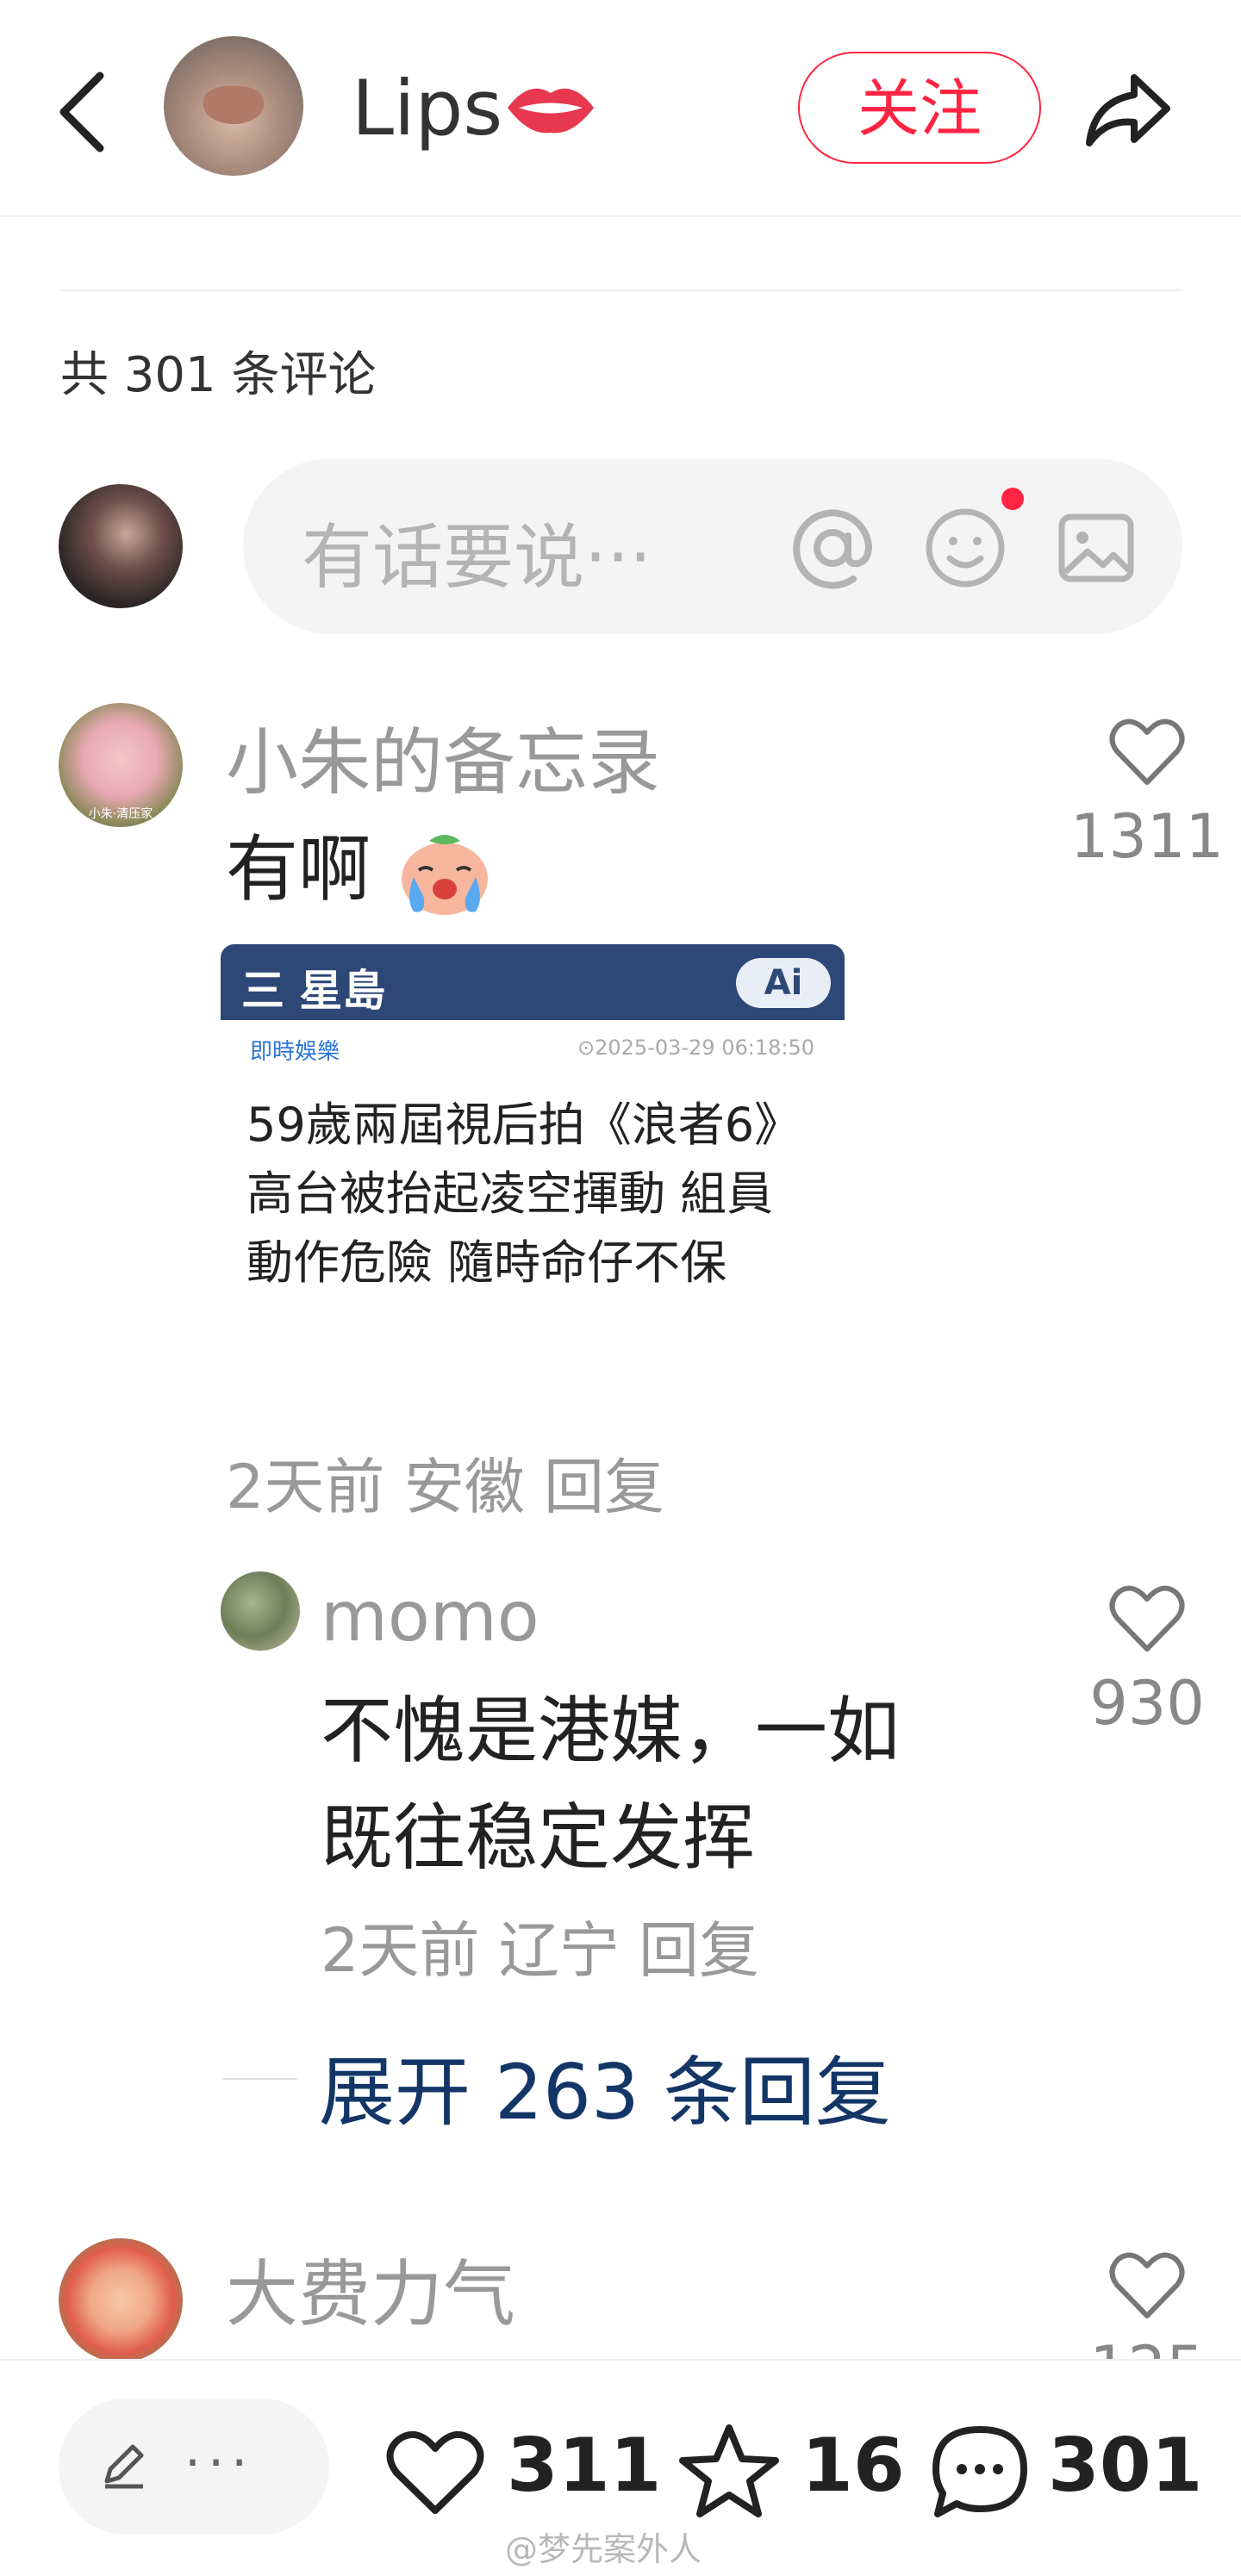 Image resolution: width=1241 pixels, height=2576 pixels. What do you see at coordinates (584, 2466) in the screenshot?
I see `like-count: 311` at bounding box center [584, 2466].